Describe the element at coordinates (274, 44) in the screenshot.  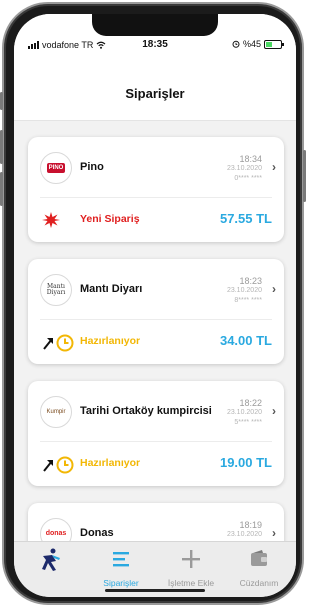
I see `battery-icon` at that location.